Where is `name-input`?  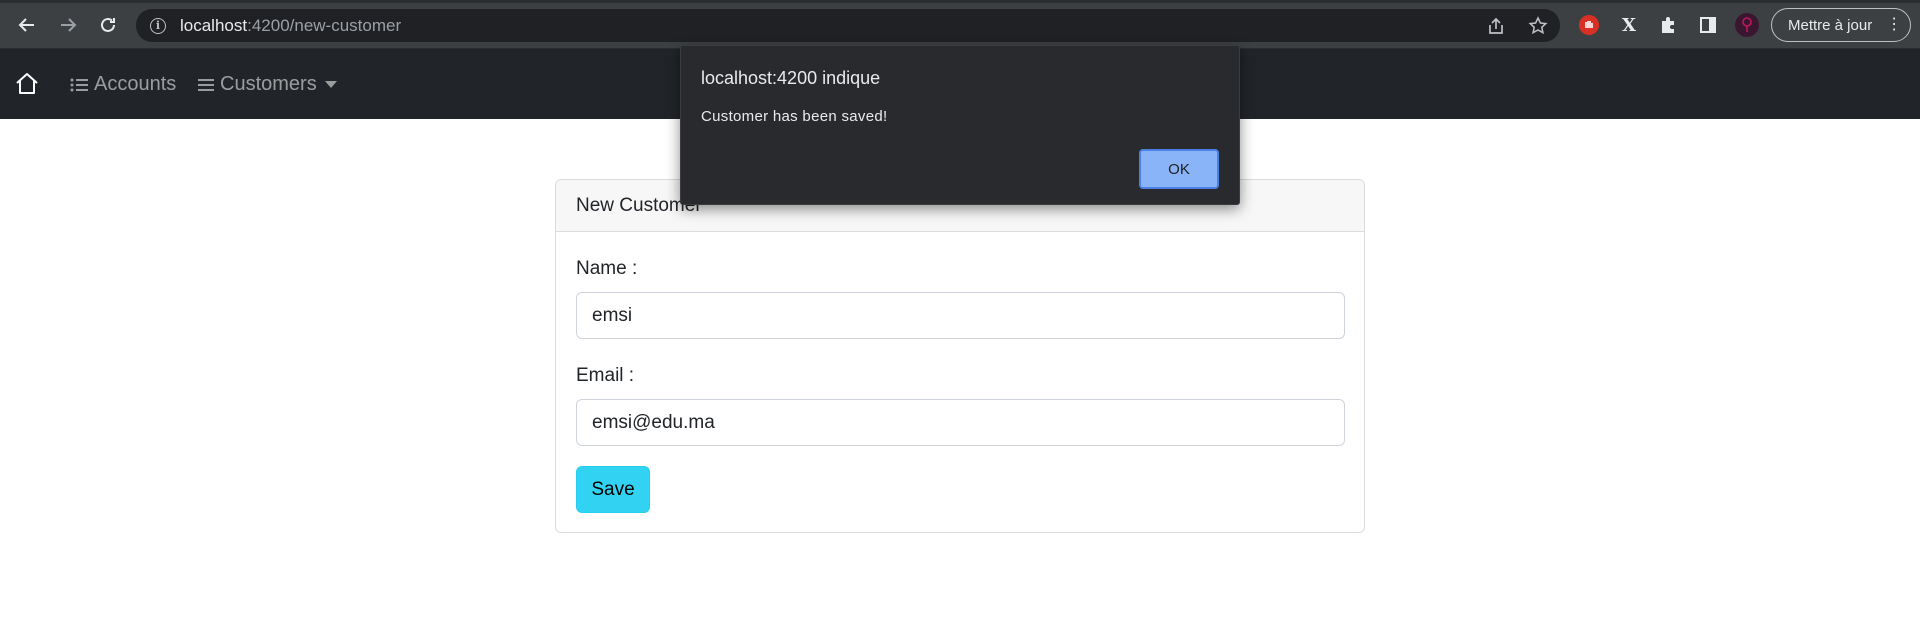
name-input is located at coordinates (960, 315).